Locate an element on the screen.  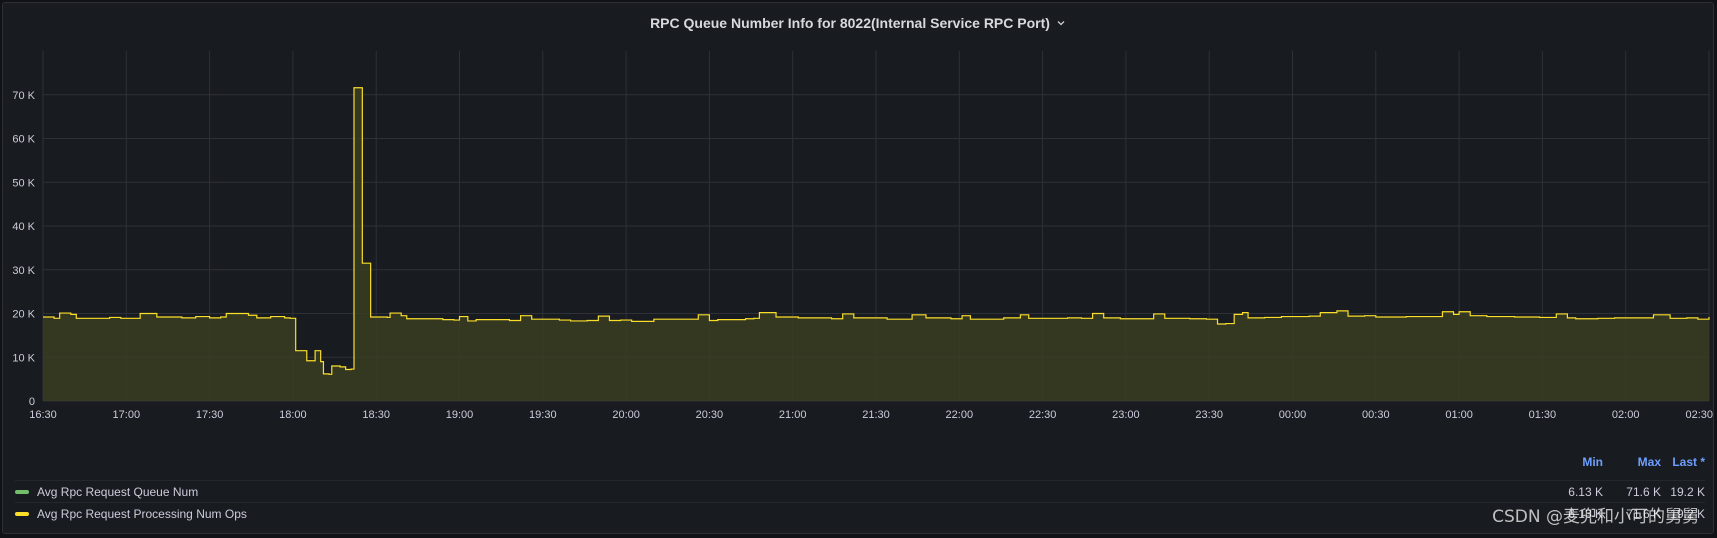
legend-swatch-yellow is located at coordinates (22, 514).